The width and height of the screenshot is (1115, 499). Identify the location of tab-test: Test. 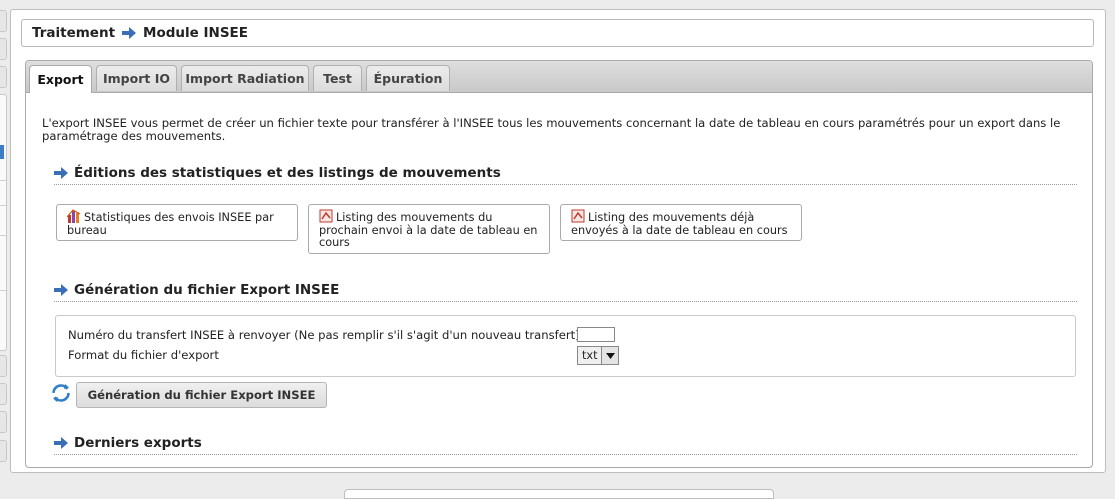
(337, 78).